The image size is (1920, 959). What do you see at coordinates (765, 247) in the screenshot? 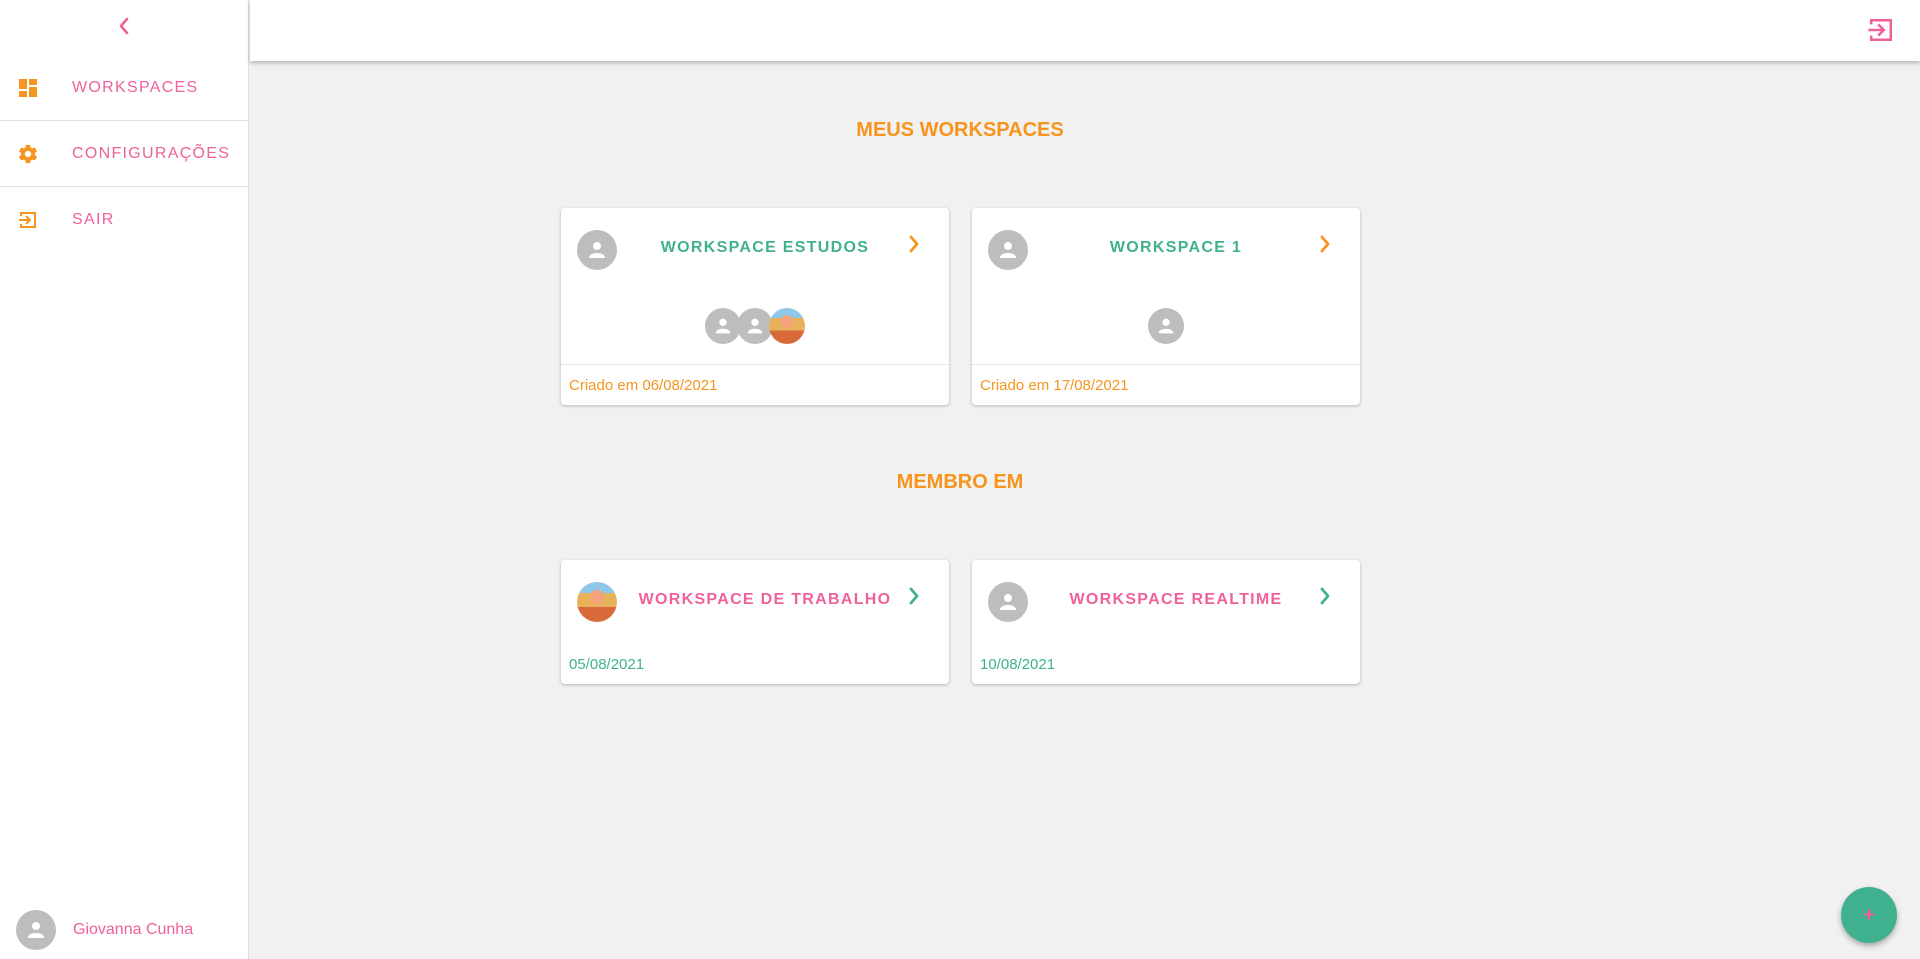
I see `workspace-title: WORKSPACE ESTUDOS` at bounding box center [765, 247].